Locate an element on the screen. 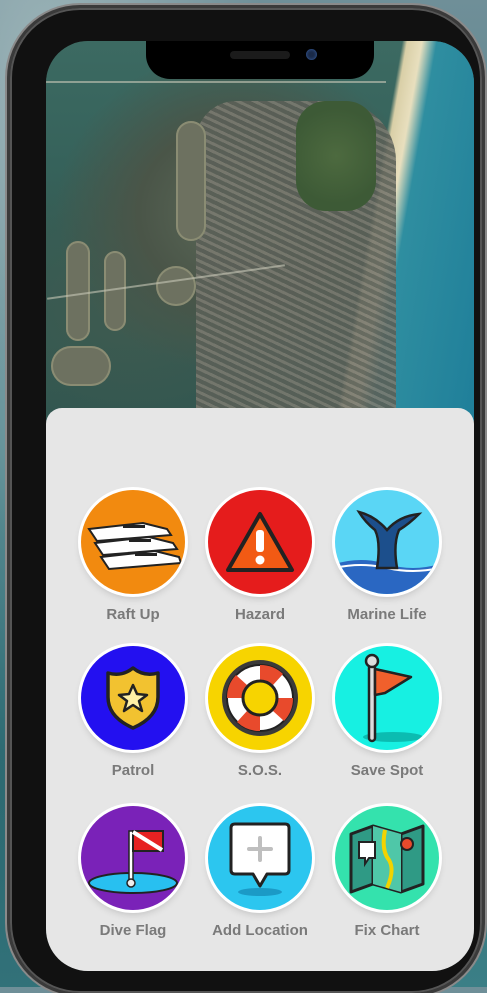 The height and width of the screenshot is (993, 487). raft-up-circle is located at coordinates (133, 542).